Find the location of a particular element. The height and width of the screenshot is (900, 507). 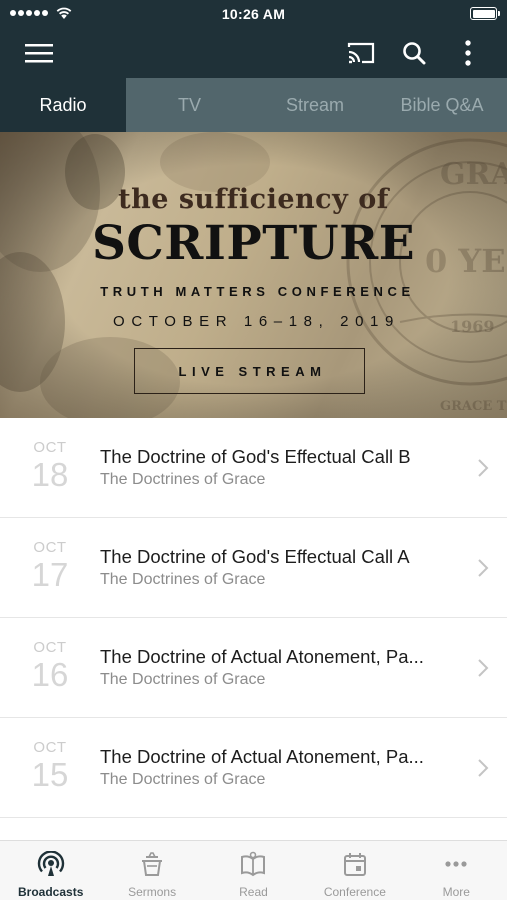

date-day: 17 is located at coordinates (50, 574).